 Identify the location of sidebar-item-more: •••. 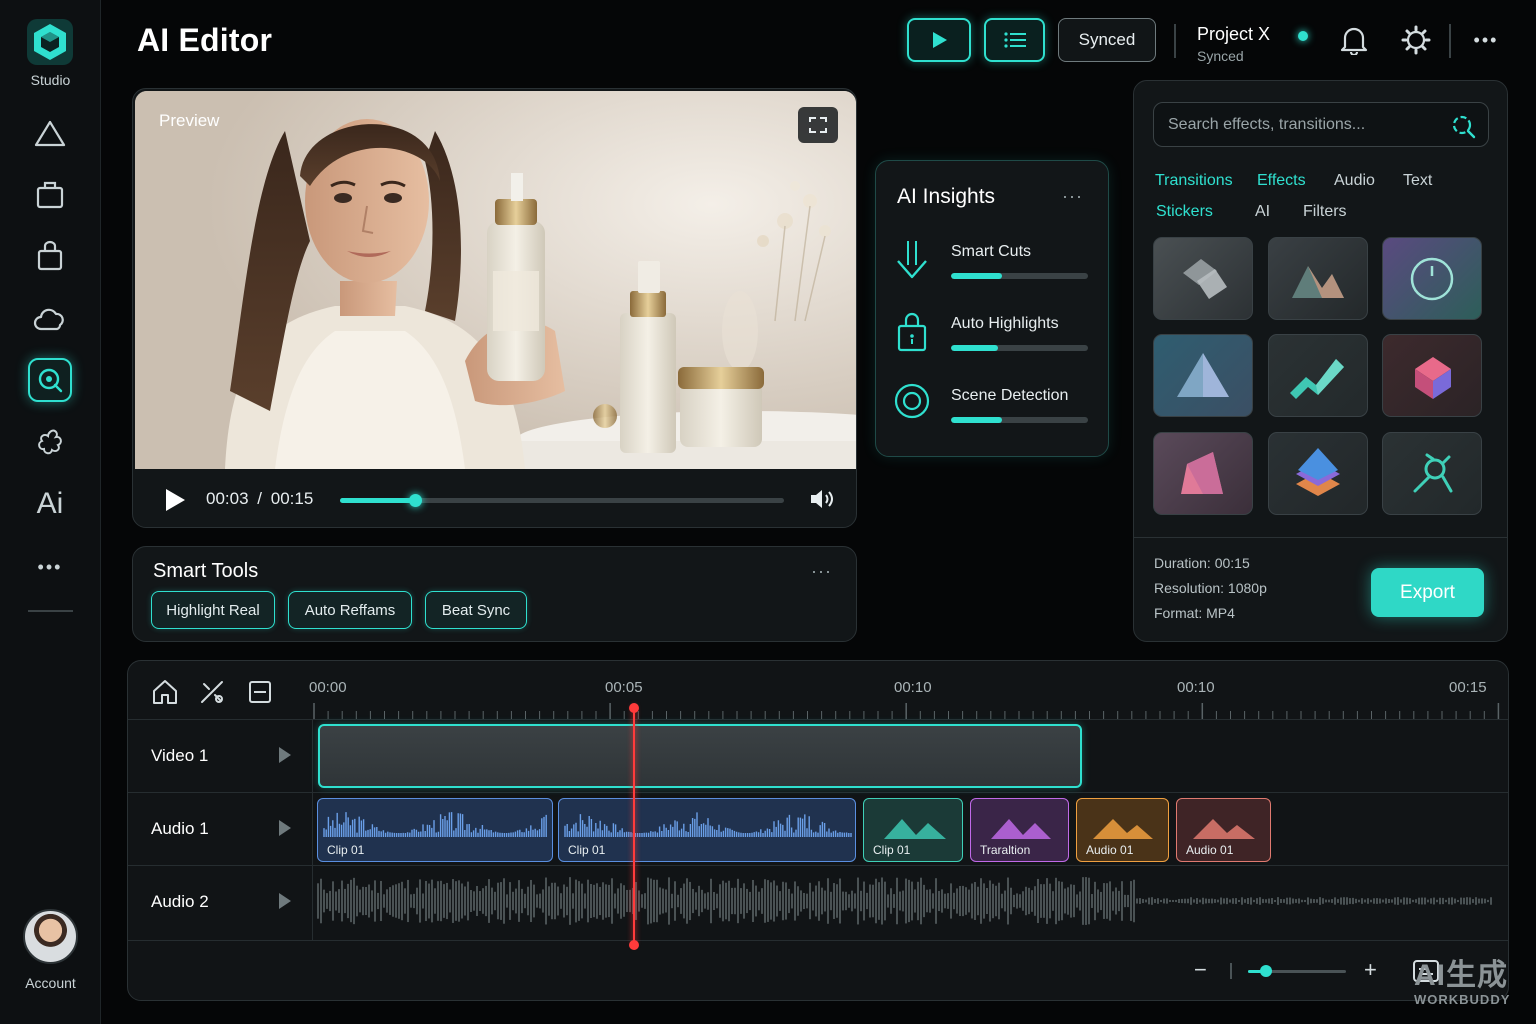
(50, 567).